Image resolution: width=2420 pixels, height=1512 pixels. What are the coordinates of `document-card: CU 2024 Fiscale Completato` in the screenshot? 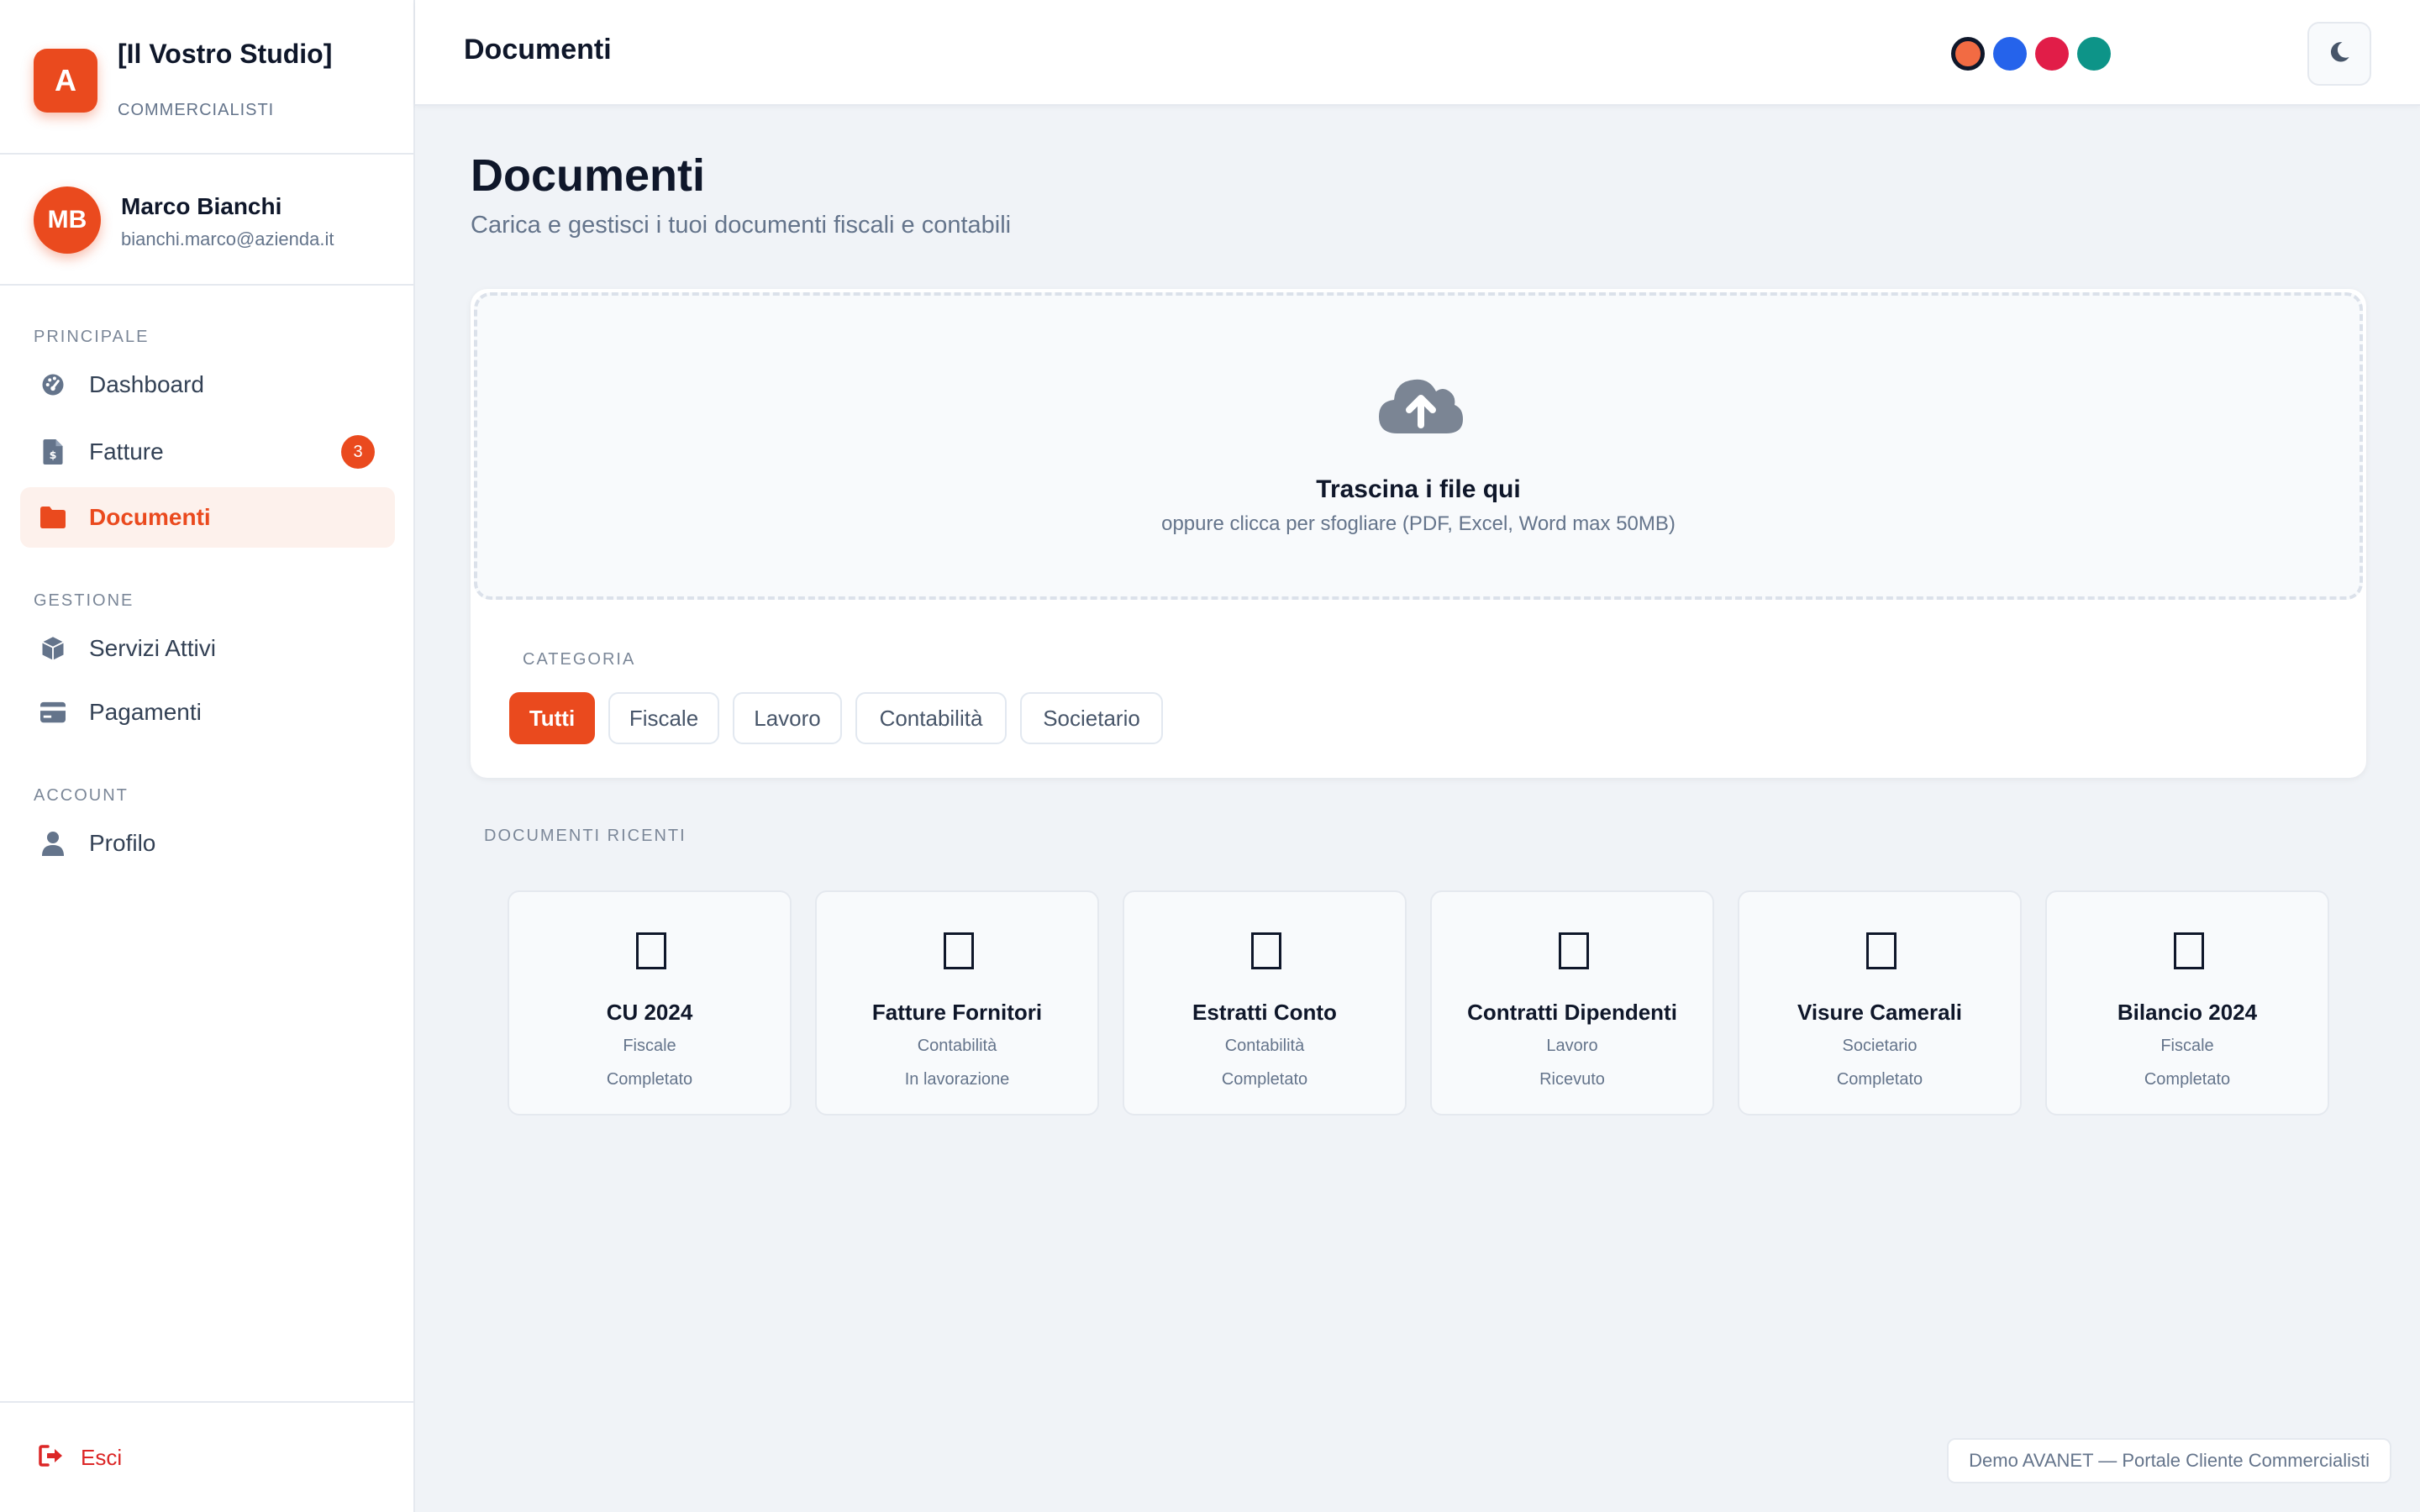 It's located at (650, 1003).